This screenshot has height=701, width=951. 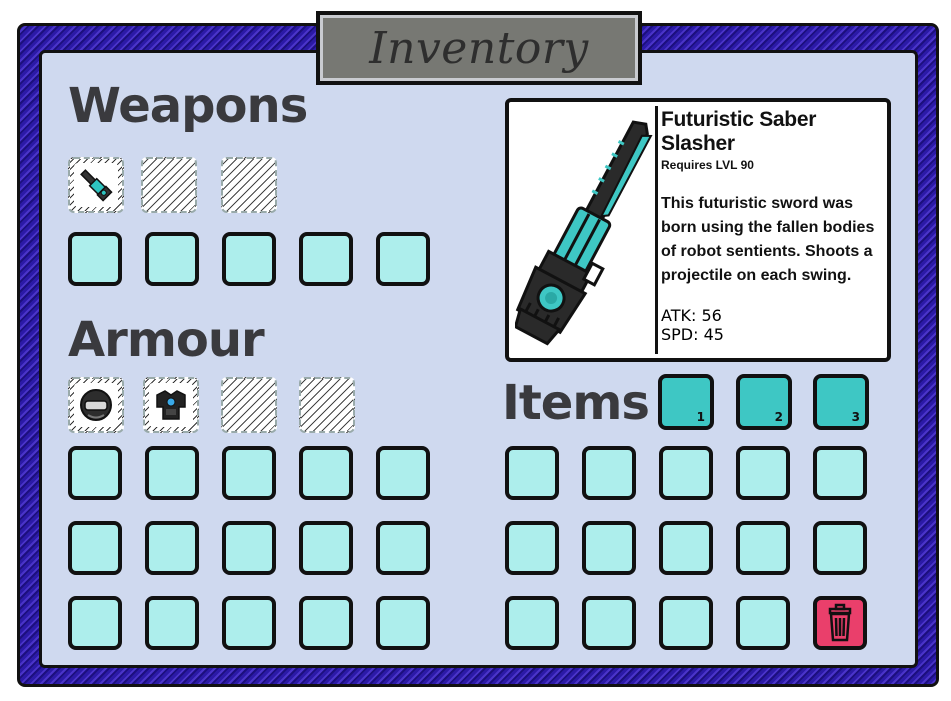 I want to click on inventory-title: Inventory, so click(x=479, y=48).